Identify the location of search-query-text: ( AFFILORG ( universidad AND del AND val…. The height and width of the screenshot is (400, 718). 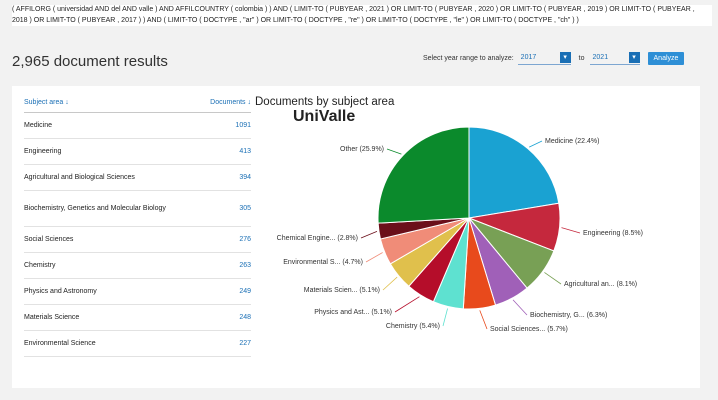
(362, 15).